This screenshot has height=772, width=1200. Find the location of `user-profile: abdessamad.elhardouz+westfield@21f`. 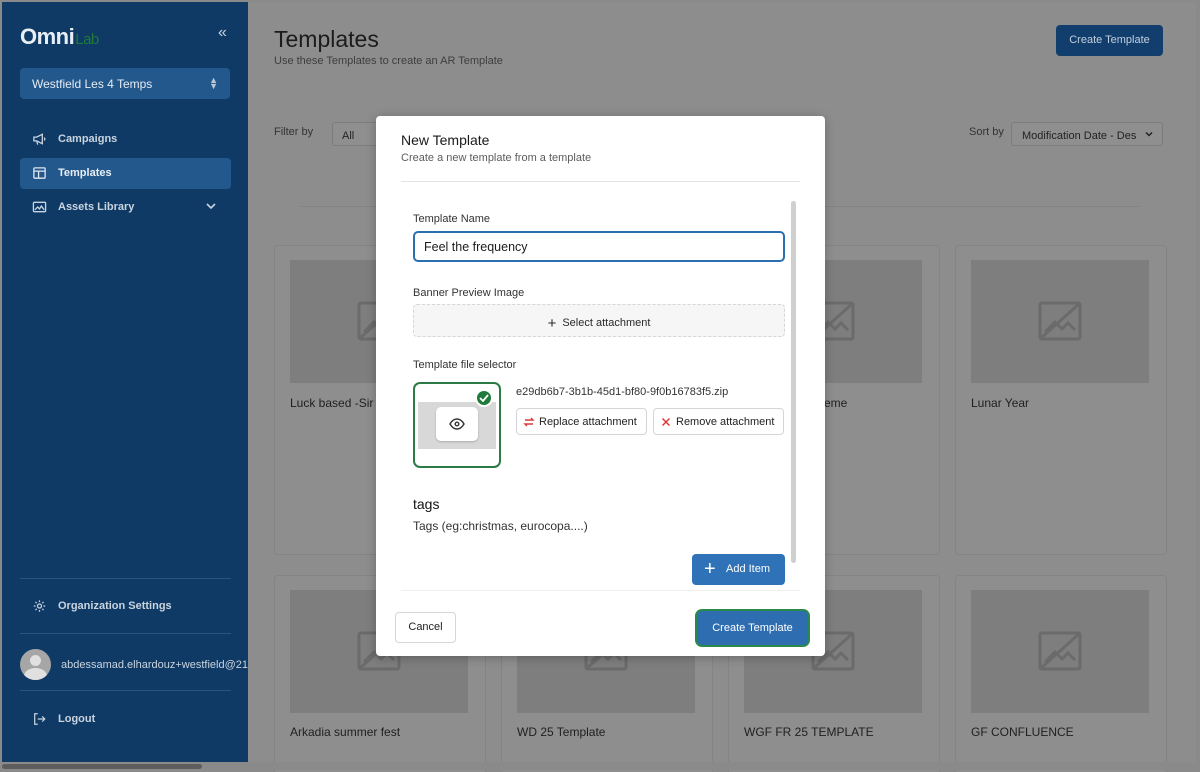

user-profile: abdessamad.elhardouz+westfield@21f is located at coordinates (135, 665).